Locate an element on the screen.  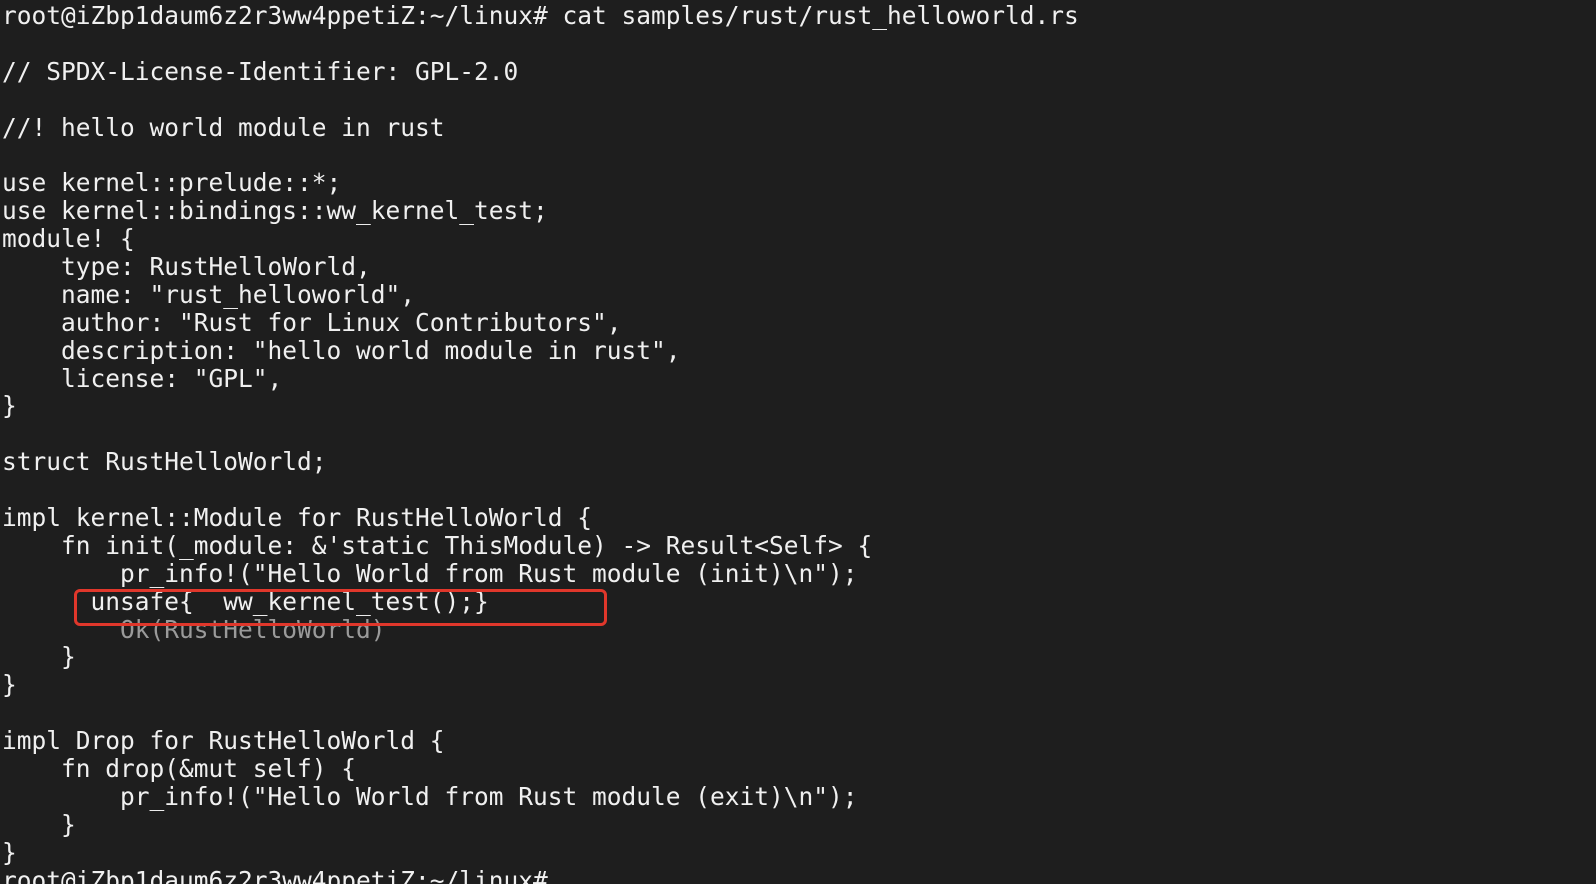
final-prompt-line: root@iZbp1daum6z2r3ww4ppetiZ:~/linux# is located at coordinates (275, 874).